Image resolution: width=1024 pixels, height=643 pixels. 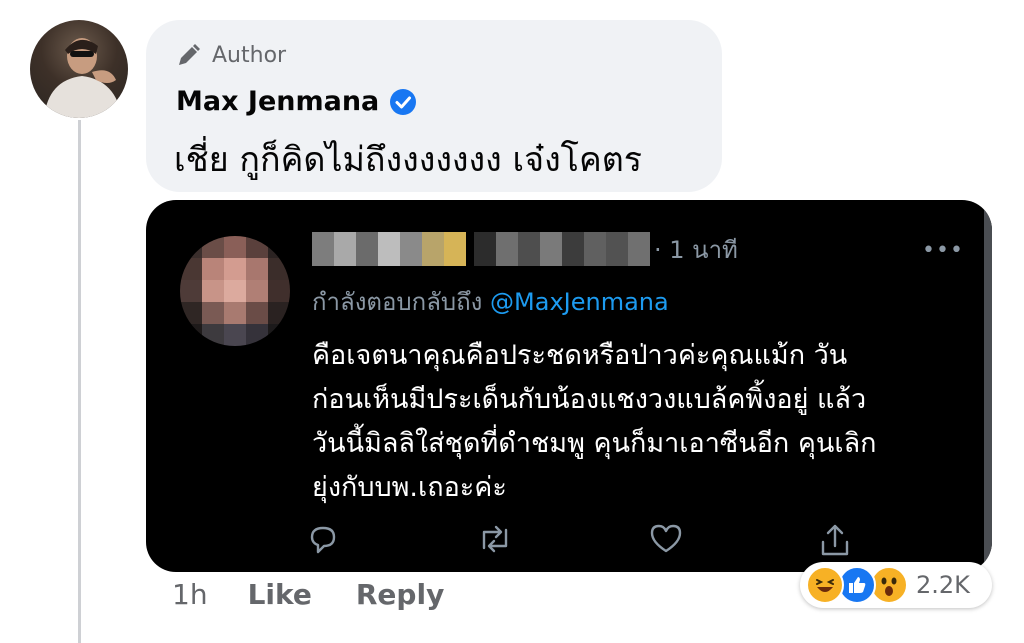 I want to click on reaction-count: 2.2K, so click(x=943, y=585).